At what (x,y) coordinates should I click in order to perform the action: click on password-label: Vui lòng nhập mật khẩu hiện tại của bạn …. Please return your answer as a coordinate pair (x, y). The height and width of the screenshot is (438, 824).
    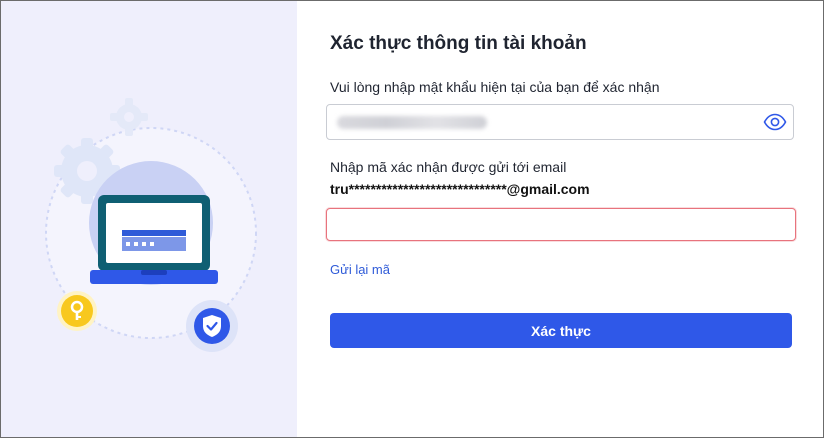
    Looking at the image, I should click on (495, 87).